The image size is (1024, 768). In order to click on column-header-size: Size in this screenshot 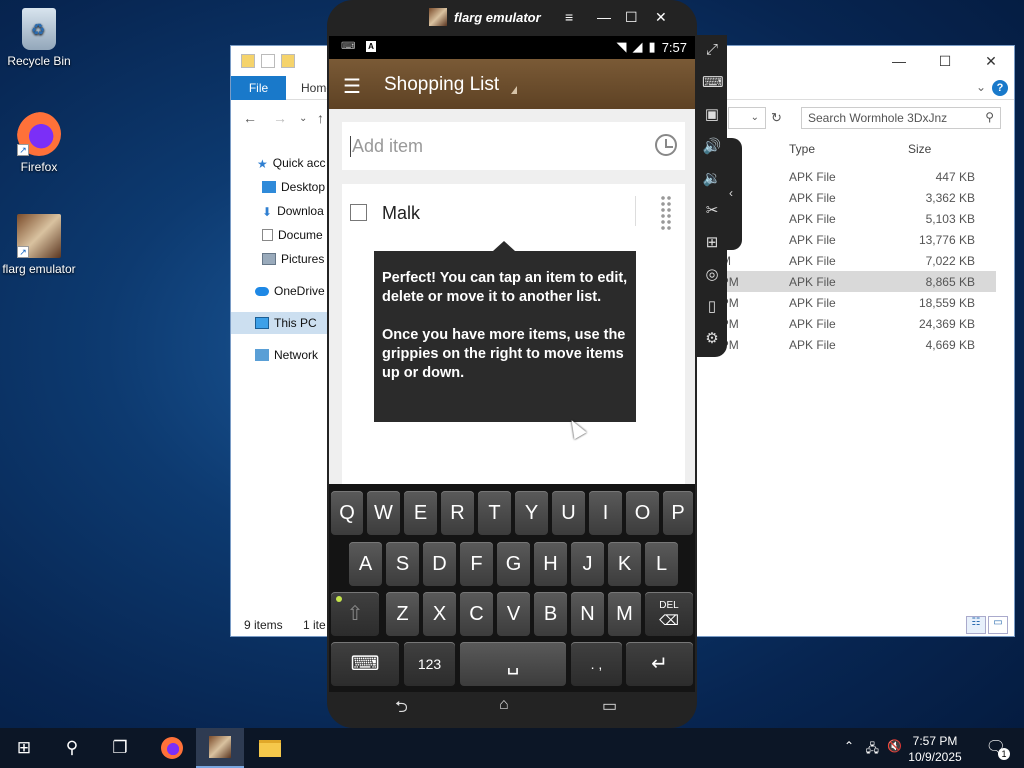, I will do `click(919, 149)`.